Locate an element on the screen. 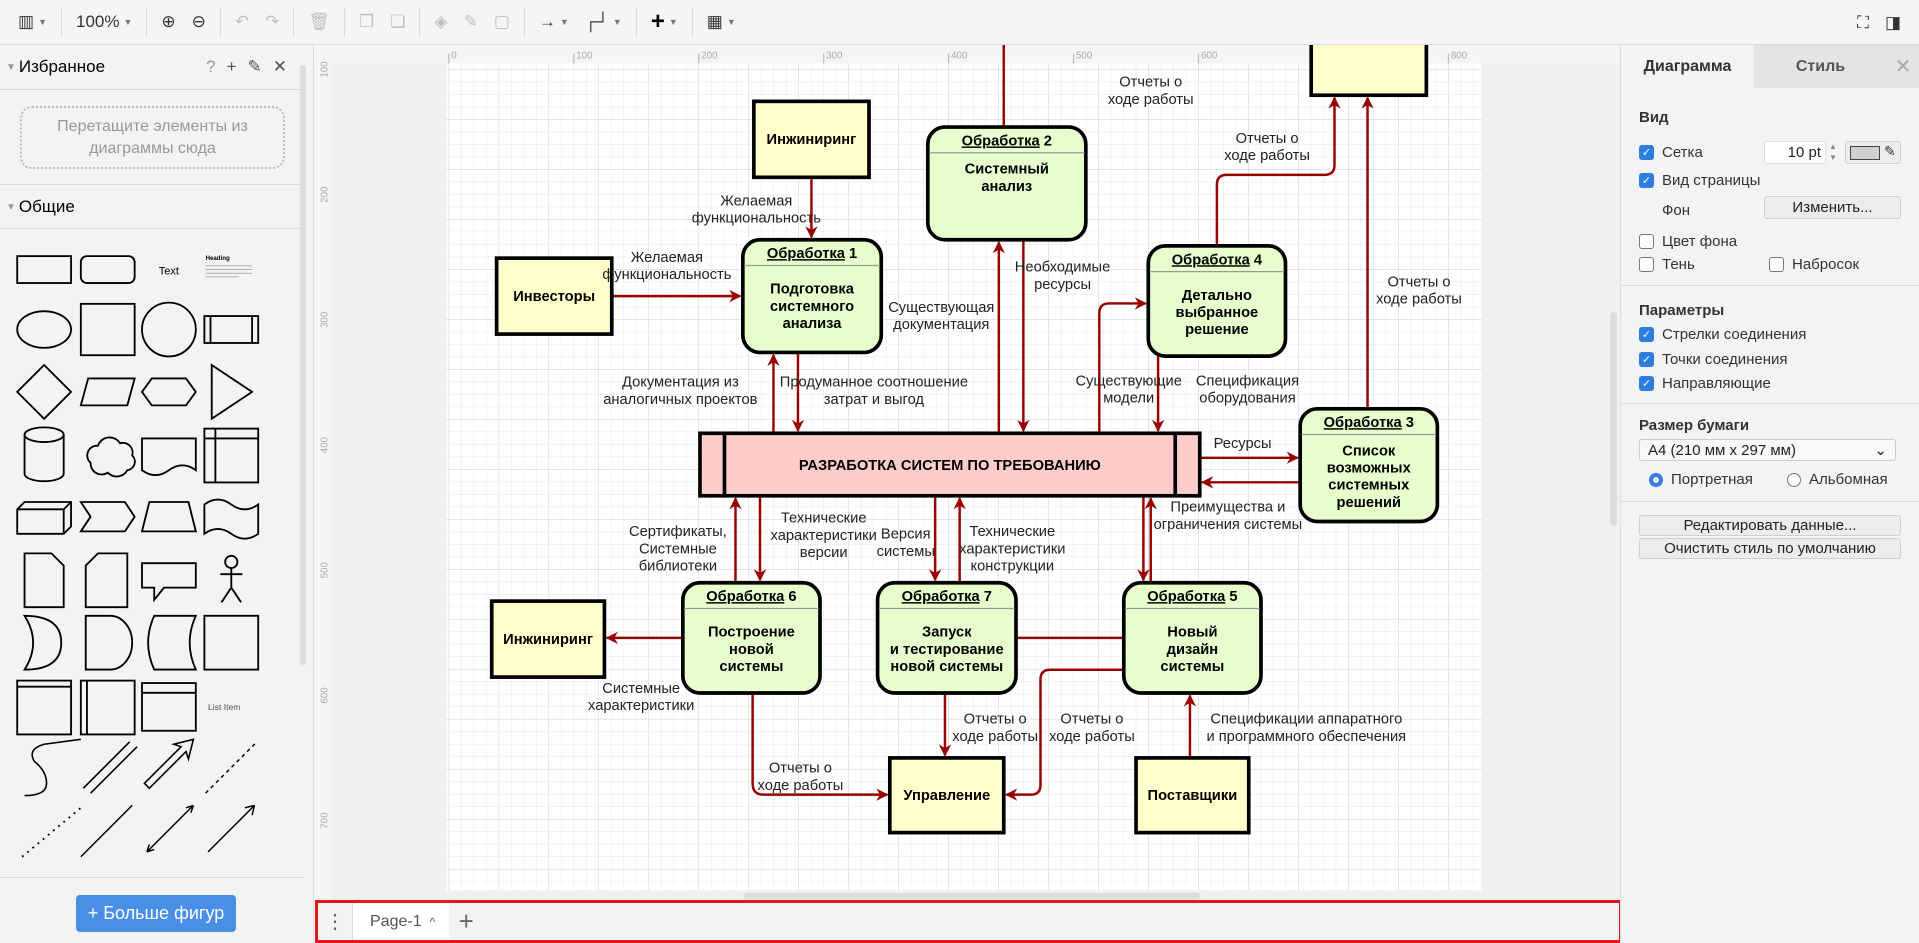 The width and height of the screenshot is (1919, 943). shape-list is located at coordinates (169, 707).